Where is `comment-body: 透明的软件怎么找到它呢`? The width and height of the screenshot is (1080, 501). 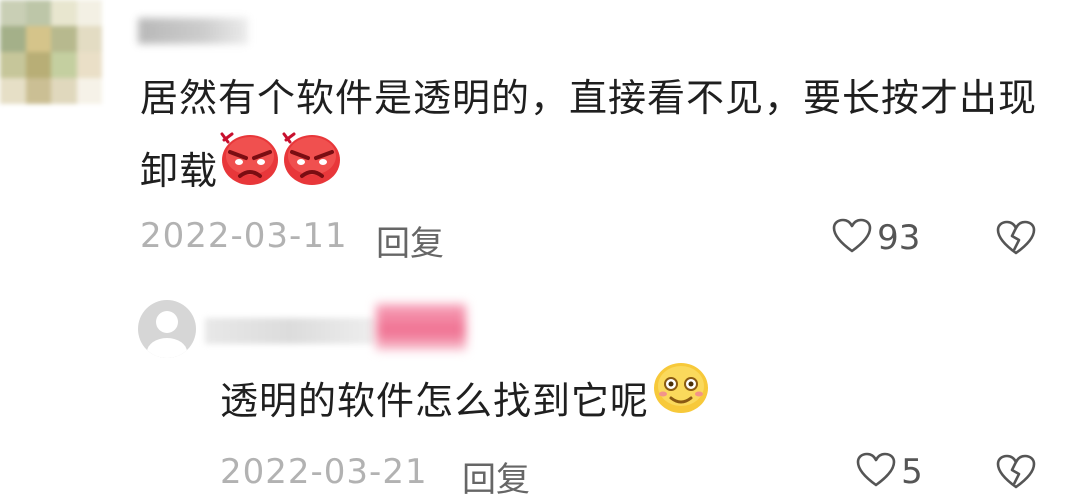
comment-body: 透明的软件怎么找到它呢 is located at coordinates (435, 401).